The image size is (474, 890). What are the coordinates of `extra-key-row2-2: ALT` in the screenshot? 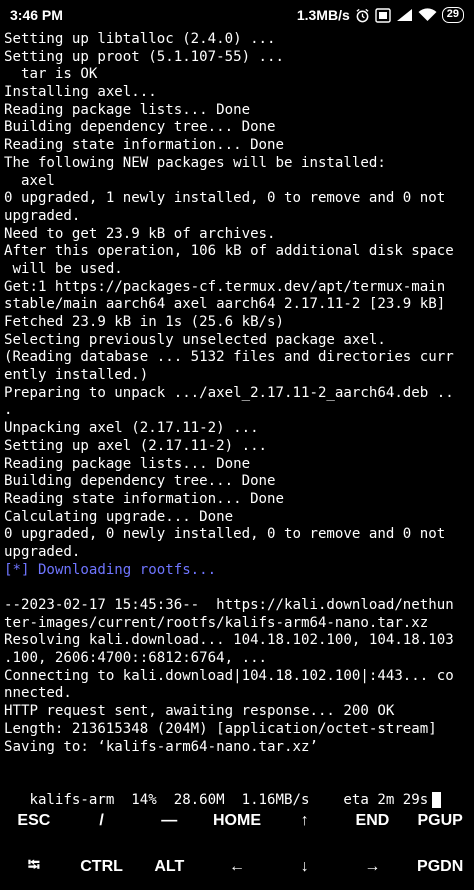 It's located at (169, 867).